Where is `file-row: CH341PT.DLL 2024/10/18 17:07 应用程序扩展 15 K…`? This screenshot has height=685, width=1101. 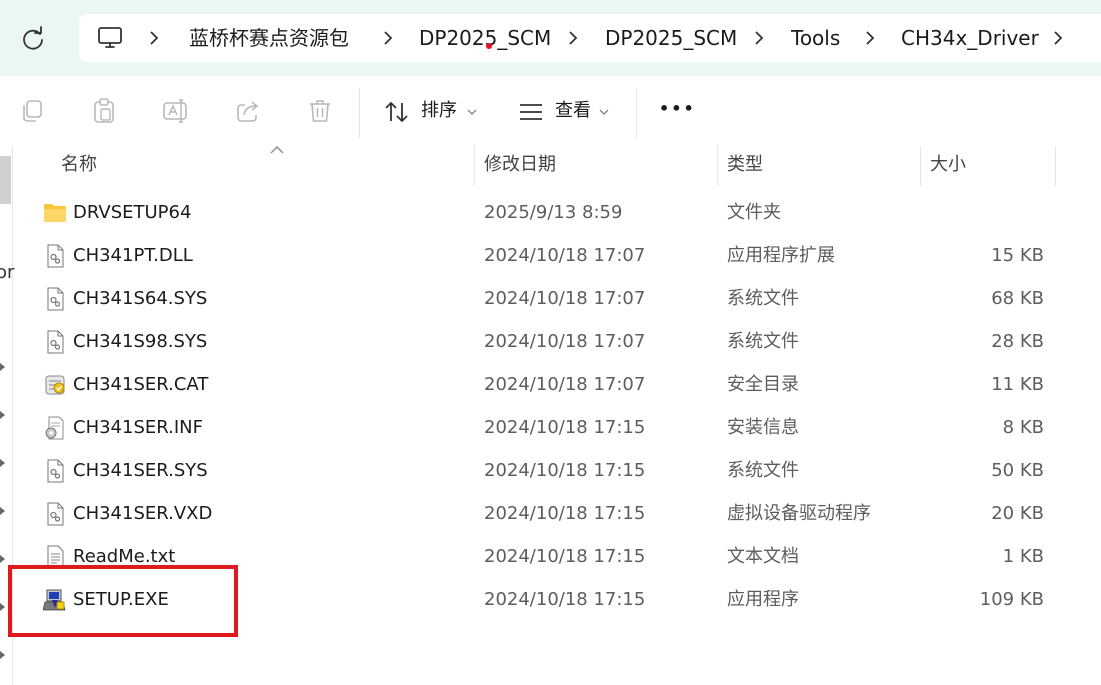 file-row: CH341PT.DLL 2024/10/18 17:07 应用程序扩展 15 K… is located at coordinates (556, 256).